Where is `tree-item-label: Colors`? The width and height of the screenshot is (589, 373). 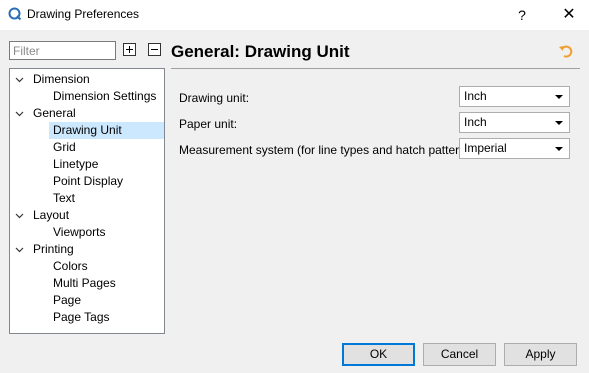 tree-item-label: Colors is located at coordinates (70, 266).